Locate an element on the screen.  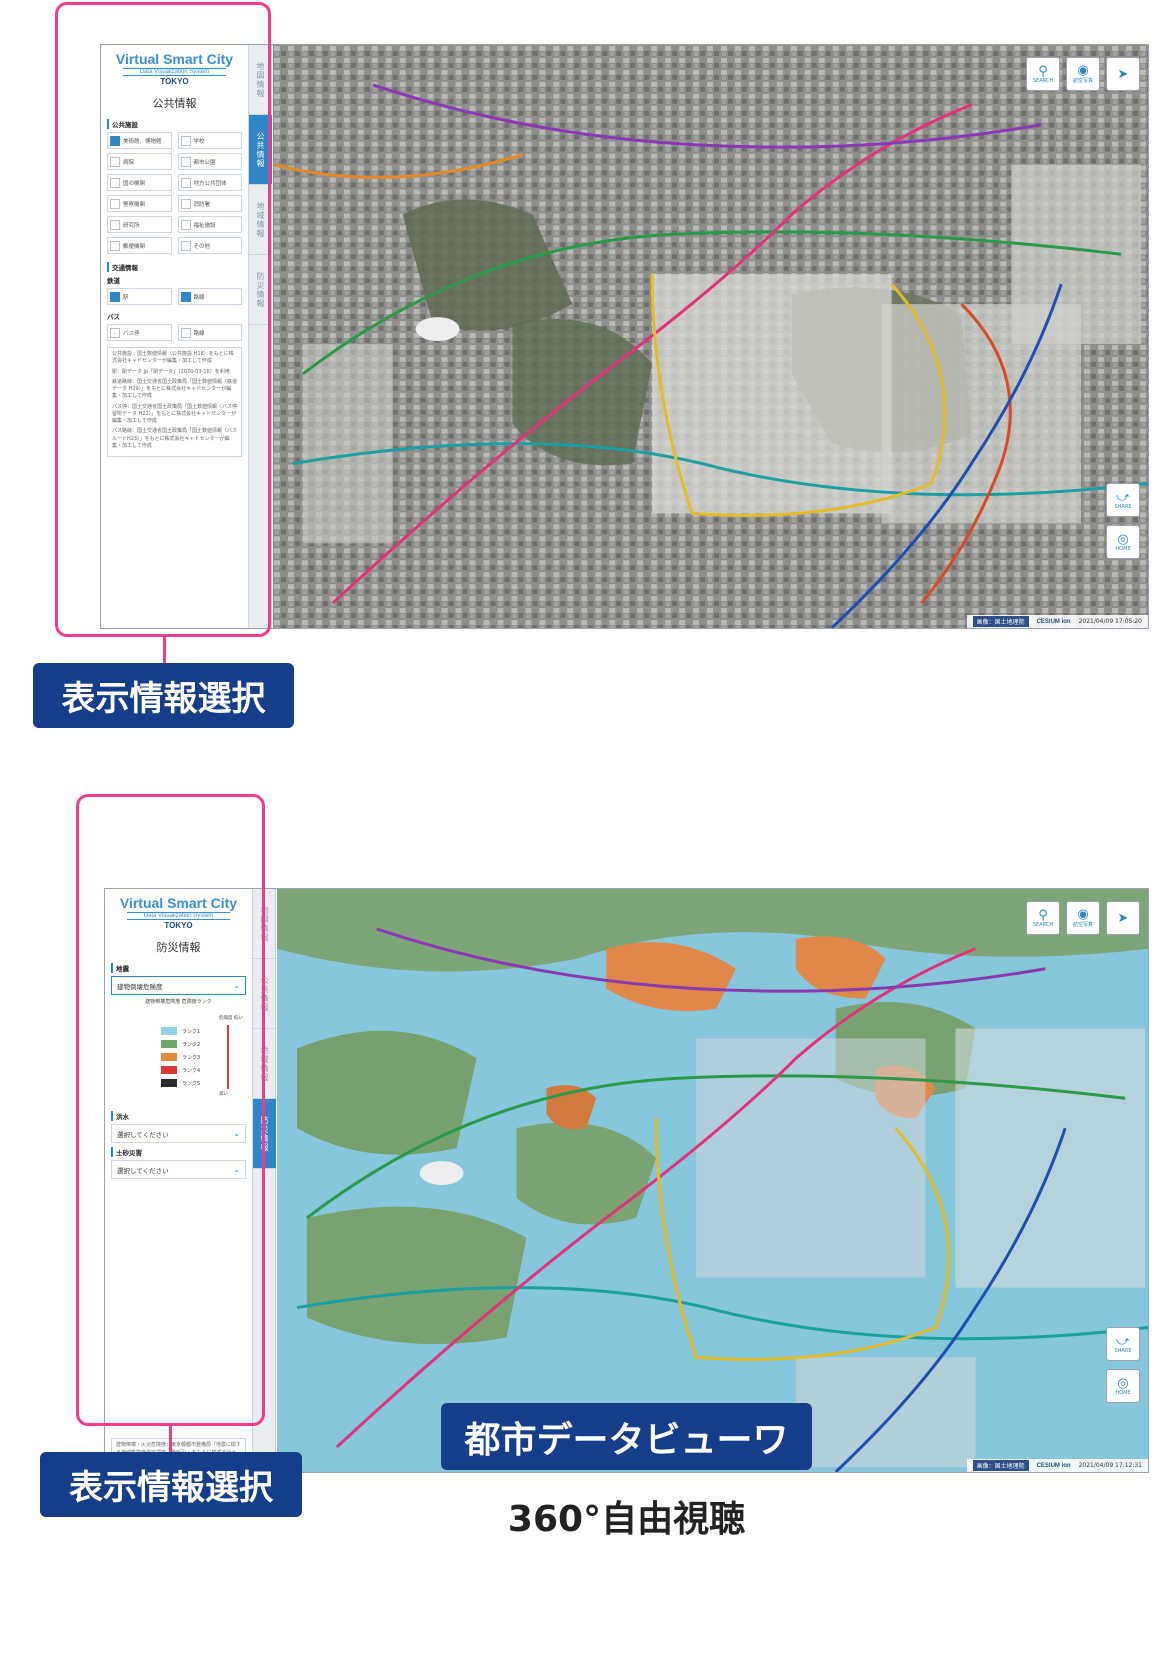
timestamp: 2021/04/09 17:12:31 is located at coordinates (1110, 1465).